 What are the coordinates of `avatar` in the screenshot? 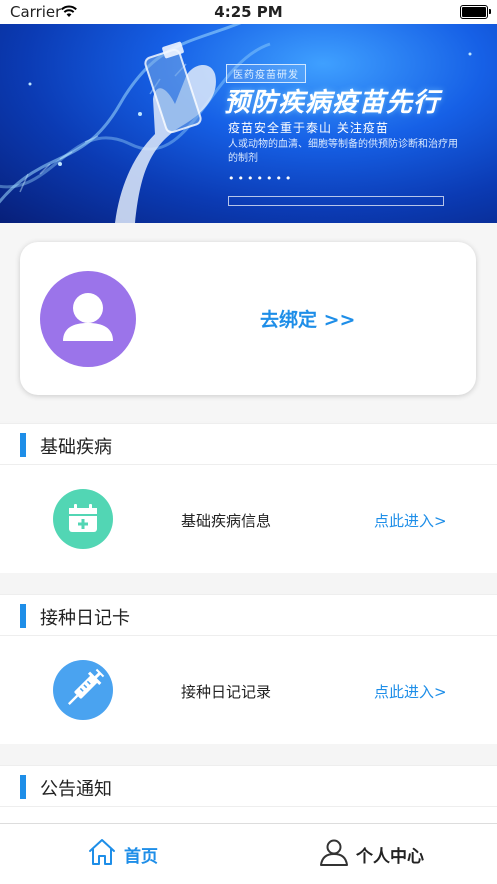 It's located at (88, 319).